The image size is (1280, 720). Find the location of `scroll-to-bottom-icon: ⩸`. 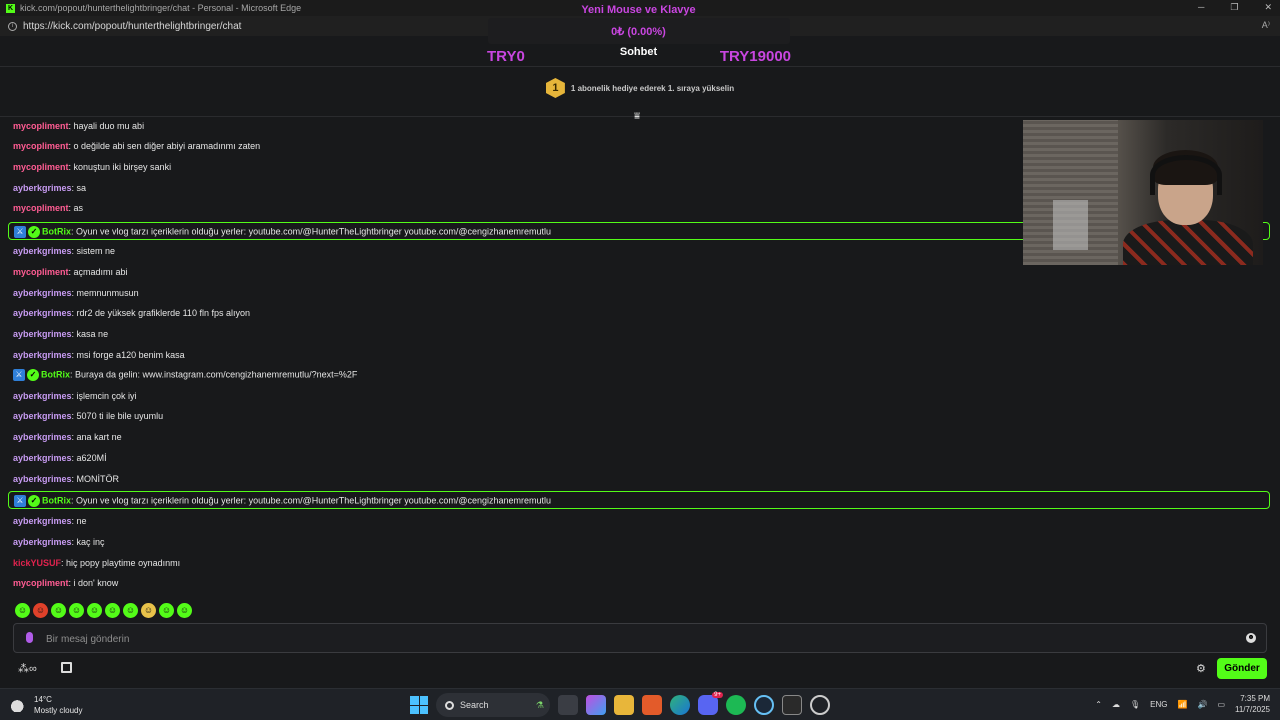

scroll-to-bottom-icon: ⩸ is located at coordinates (637, 116).